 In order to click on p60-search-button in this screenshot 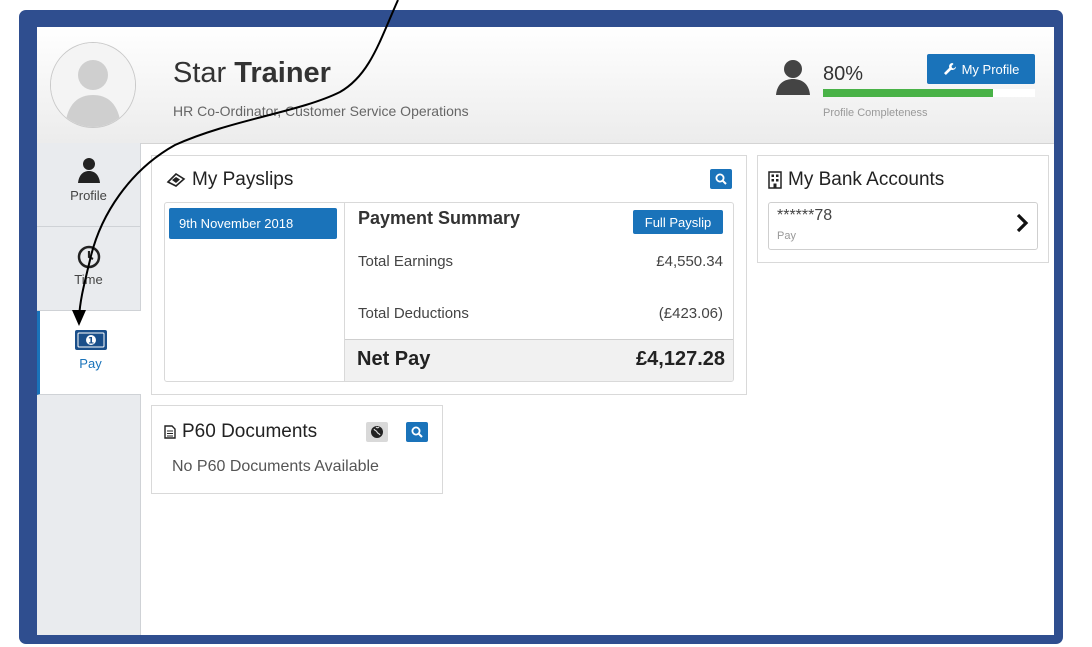, I will do `click(417, 432)`.